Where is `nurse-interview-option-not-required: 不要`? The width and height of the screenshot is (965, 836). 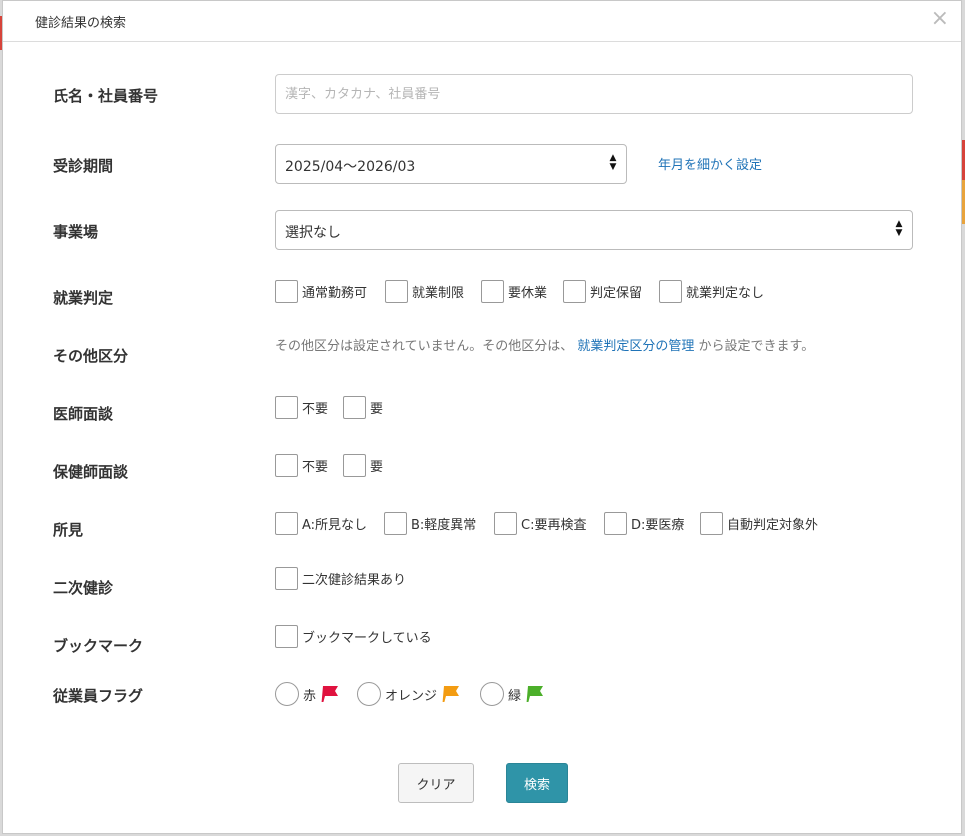 nurse-interview-option-not-required: 不要 is located at coordinates (301, 465).